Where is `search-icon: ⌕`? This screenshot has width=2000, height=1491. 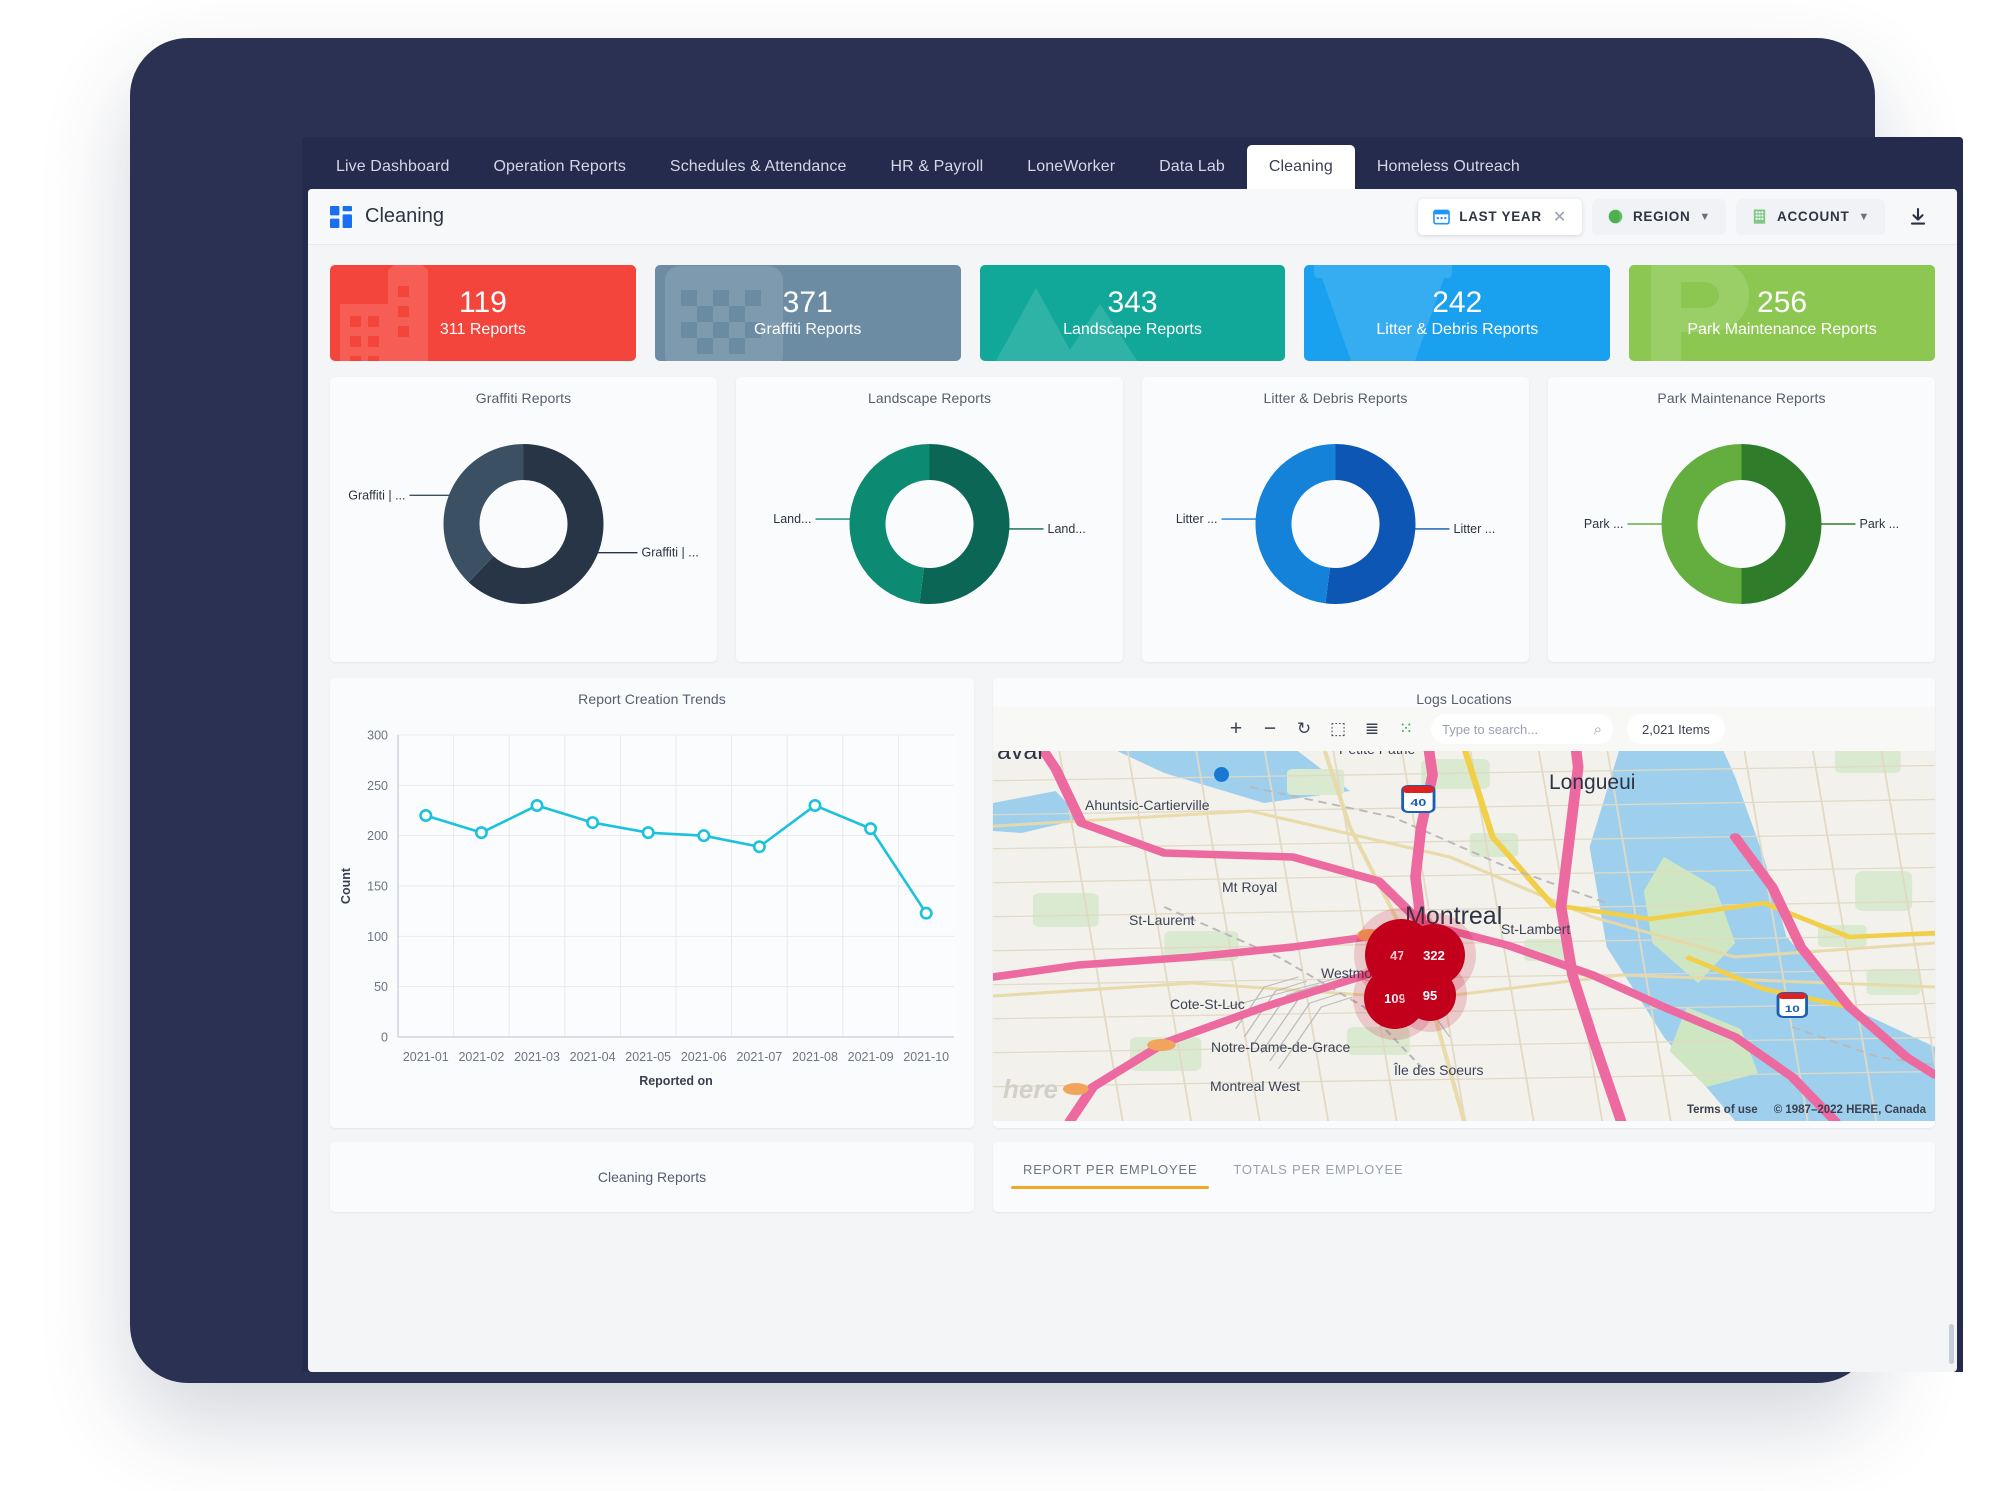 search-icon: ⌕ is located at coordinates (1597, 729).